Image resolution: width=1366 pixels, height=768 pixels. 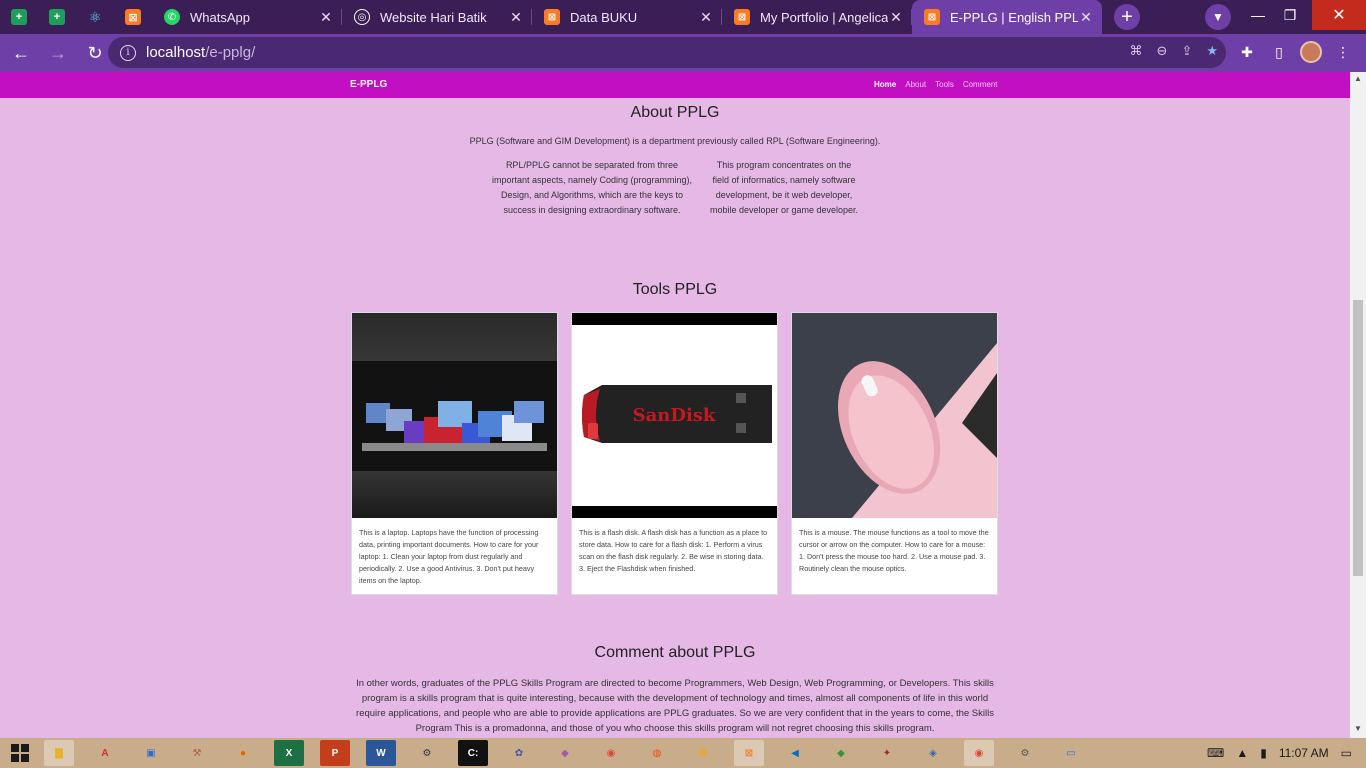 I want to click on compass-icon: ◍, so click(x=657, y=753).